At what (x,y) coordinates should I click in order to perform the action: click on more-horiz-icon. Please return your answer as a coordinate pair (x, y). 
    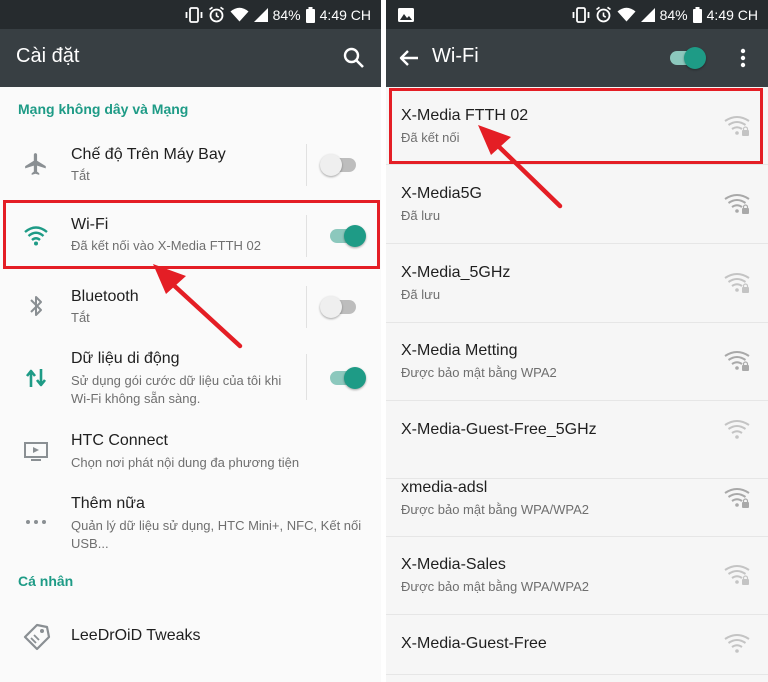
    Looking at the image, I should click on (36, 522).